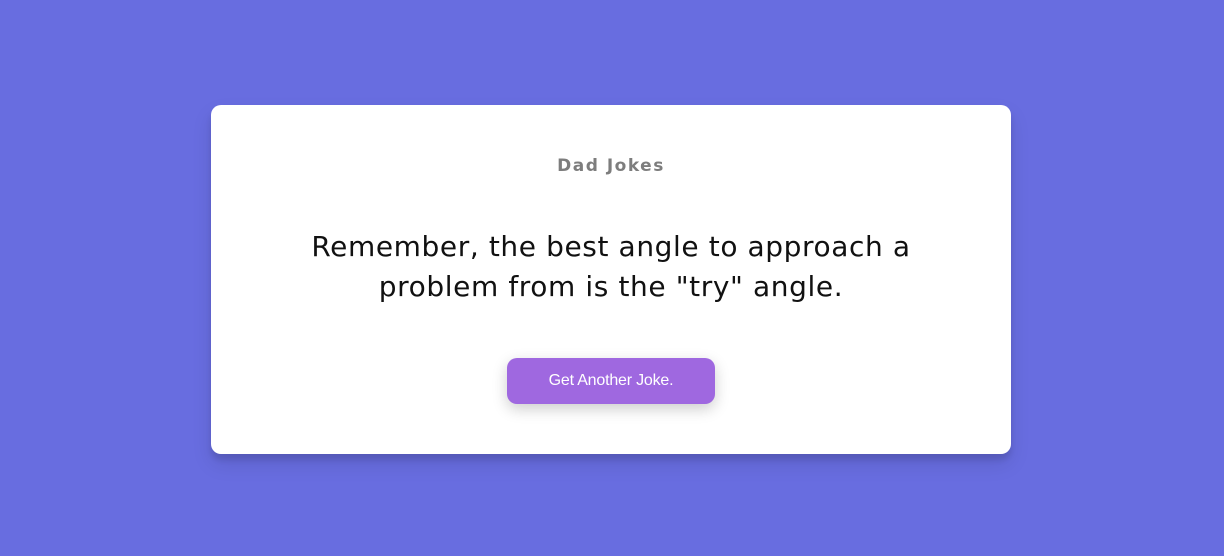 The width and height of the screenshot is (1224, 556). I want to click on page-title: Dad Jokes, so click(611, 166).